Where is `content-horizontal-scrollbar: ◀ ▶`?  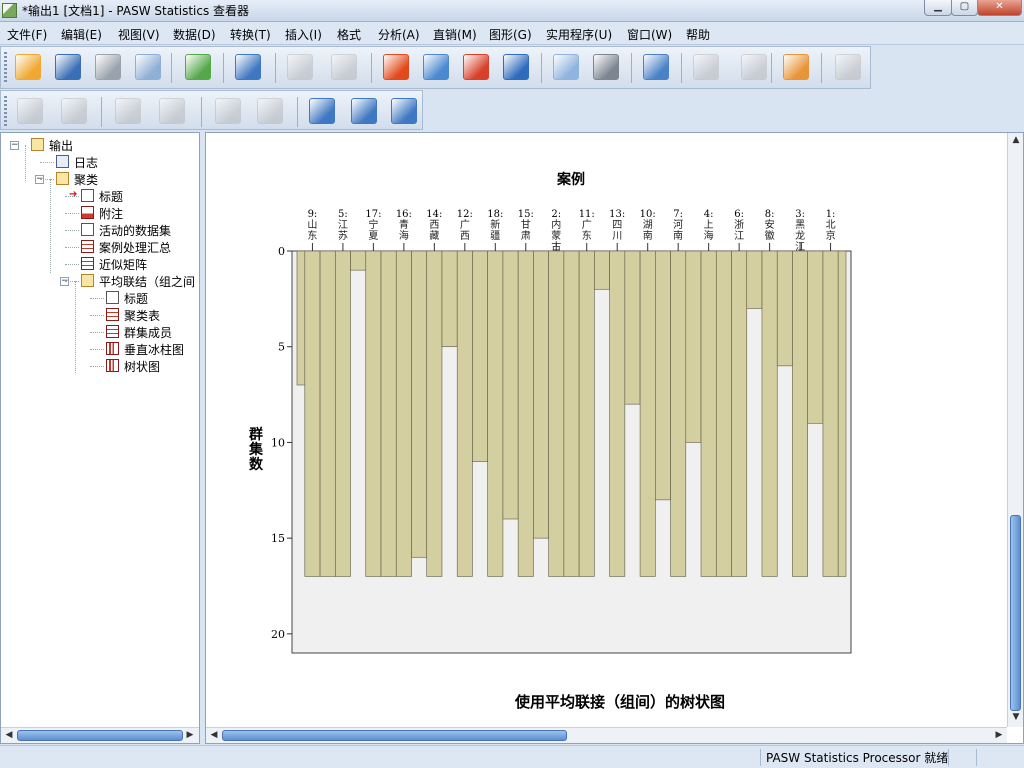
content-horizontal-scrollbar: ◀ ▶ is located at coordinates (606, 735).